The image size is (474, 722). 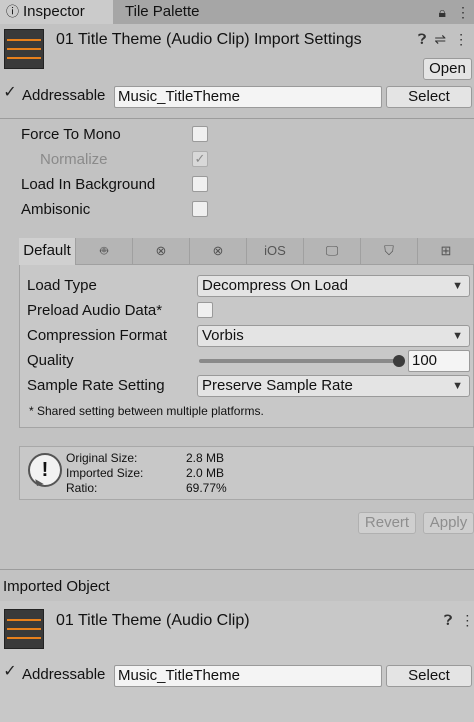 What do you see at coordinates (64, 674) in the screenshot?
I see `imported-addressable-label: Addressable` at bounding box center [64, 674].